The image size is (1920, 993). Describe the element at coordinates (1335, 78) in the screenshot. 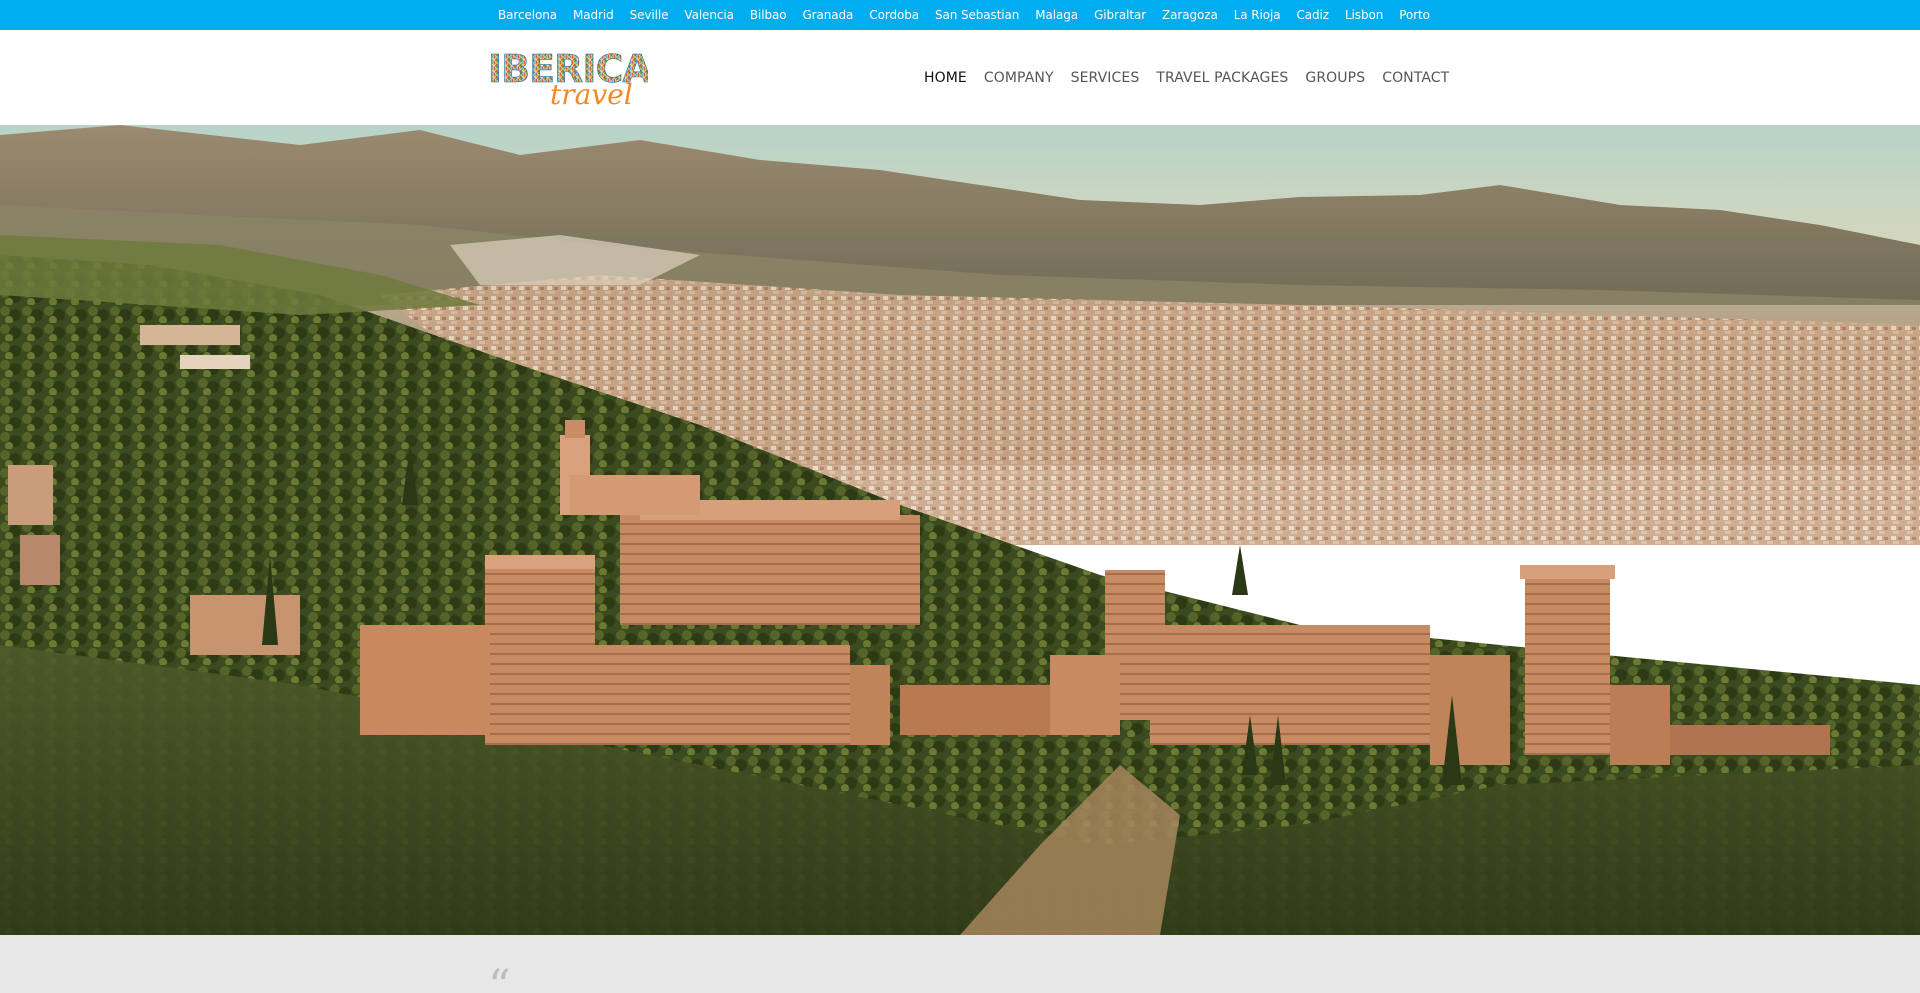

I see `nav-groups: GROUPS` at that location.